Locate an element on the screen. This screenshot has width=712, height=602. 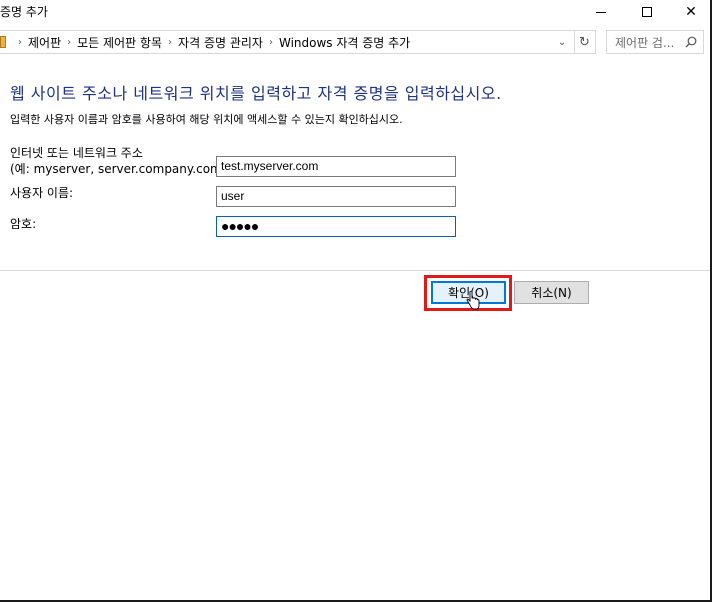
breadcrumb-add-windows-credential: Windows 자격 증명 추가 is located at coordinates (344, 42).